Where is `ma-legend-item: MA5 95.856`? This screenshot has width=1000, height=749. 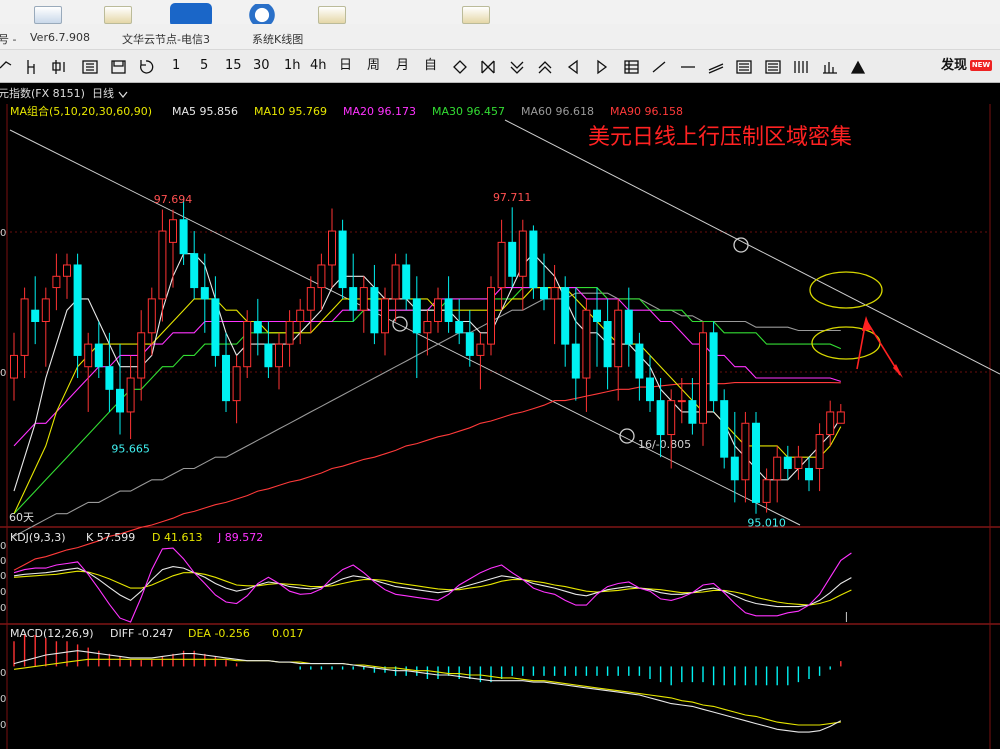
ma-legend-item: MA5 95.856 is located at coordinates (205, 111).